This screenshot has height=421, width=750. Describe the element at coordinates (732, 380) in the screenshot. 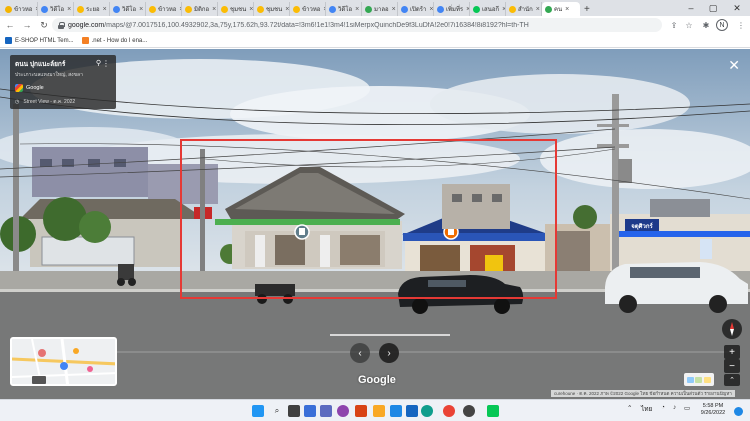

I see `expand-icon: ⌃` at that location.